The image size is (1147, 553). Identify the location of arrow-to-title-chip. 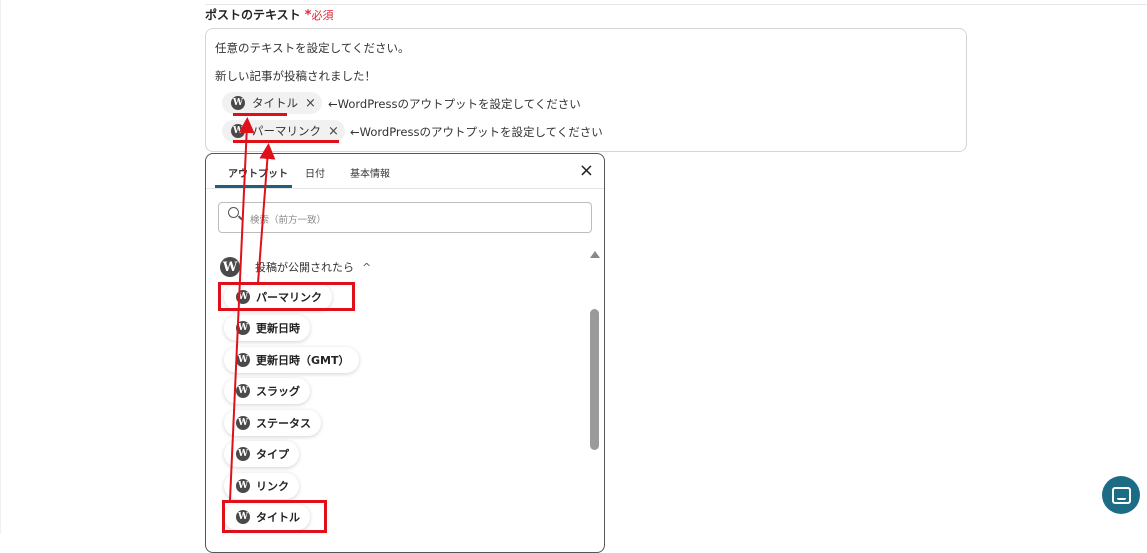
(242, 309).